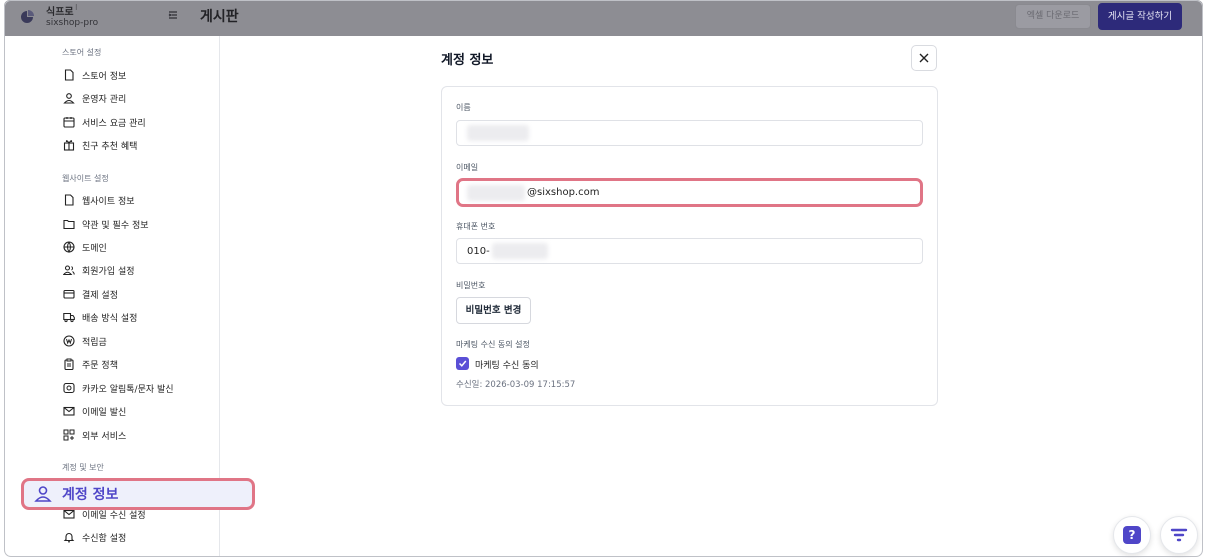 This screenshot has width=1205, height=558. What do you see at coordinates (104, 412) in the screenshot?
I see `sidebar-item-label: 이메일 발신` at bounding box center [104, 412].